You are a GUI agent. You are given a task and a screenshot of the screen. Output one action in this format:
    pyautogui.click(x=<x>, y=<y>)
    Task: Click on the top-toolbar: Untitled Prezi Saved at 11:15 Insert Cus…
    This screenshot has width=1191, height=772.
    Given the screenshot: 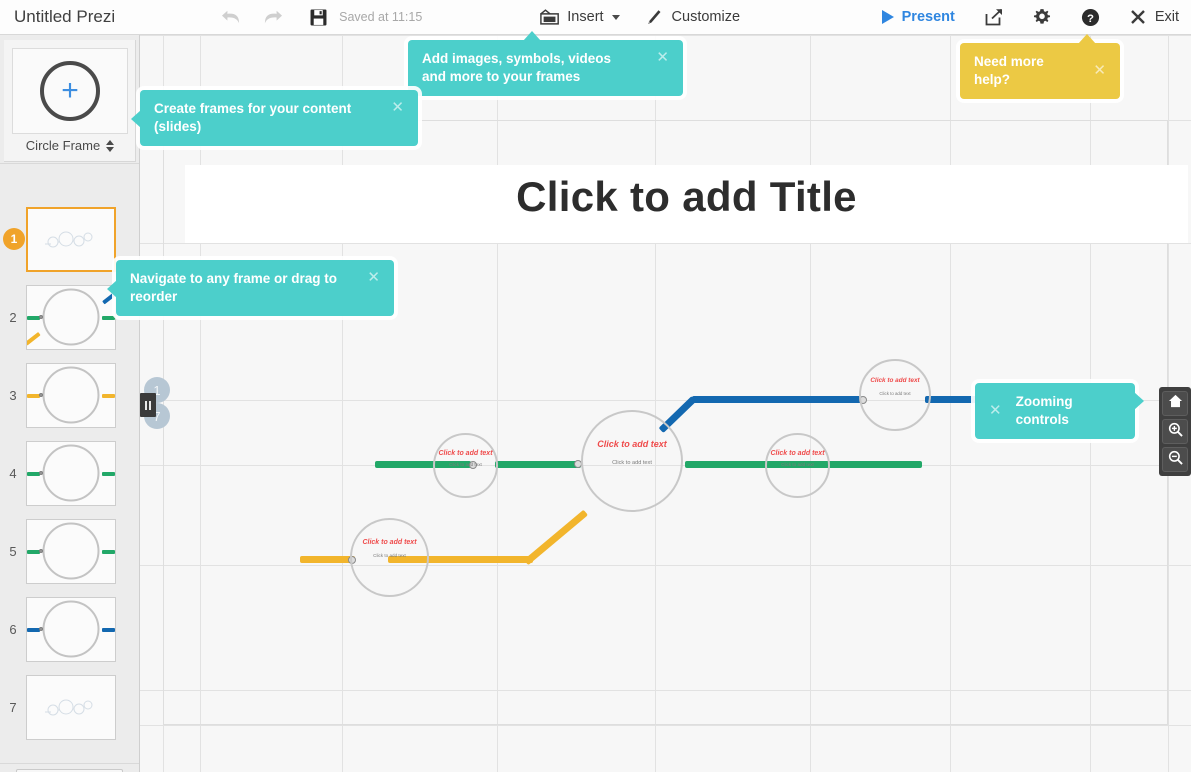 What is the action you would take?
    pyautogui.click(x=595, y=17)
    